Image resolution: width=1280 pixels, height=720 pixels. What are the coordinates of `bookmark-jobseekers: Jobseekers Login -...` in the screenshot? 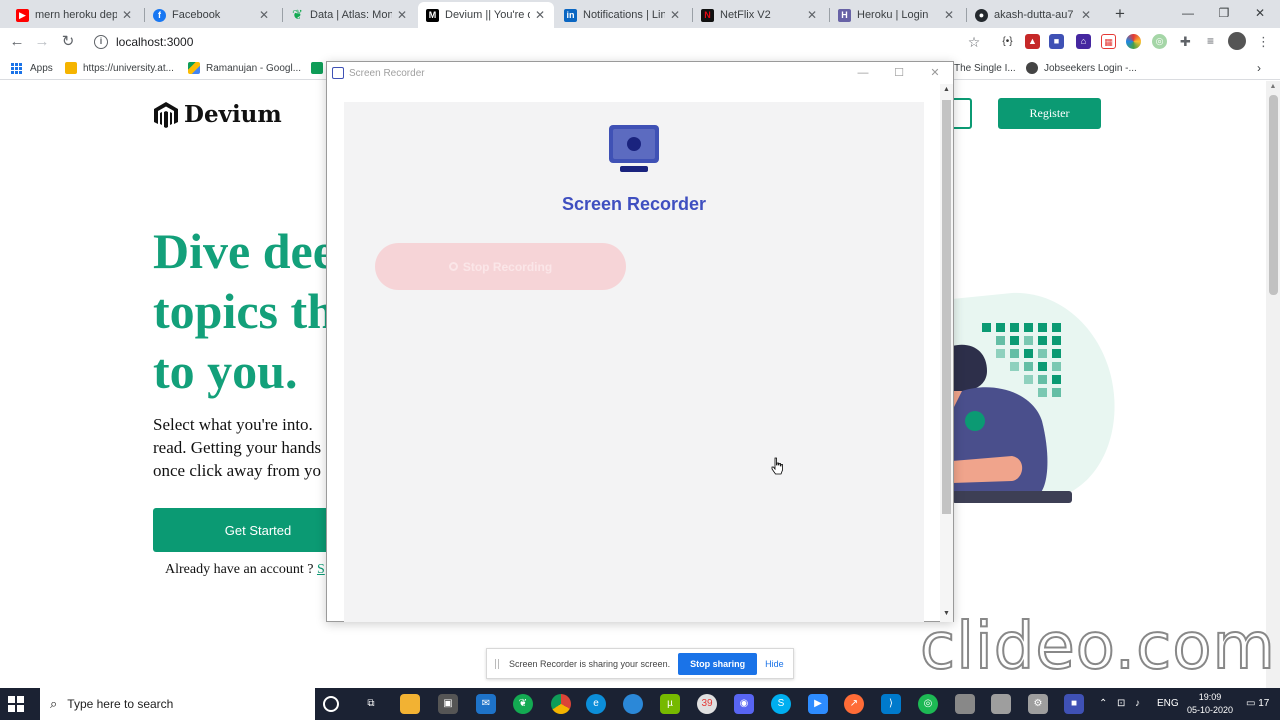 It's located at (1081, 68).